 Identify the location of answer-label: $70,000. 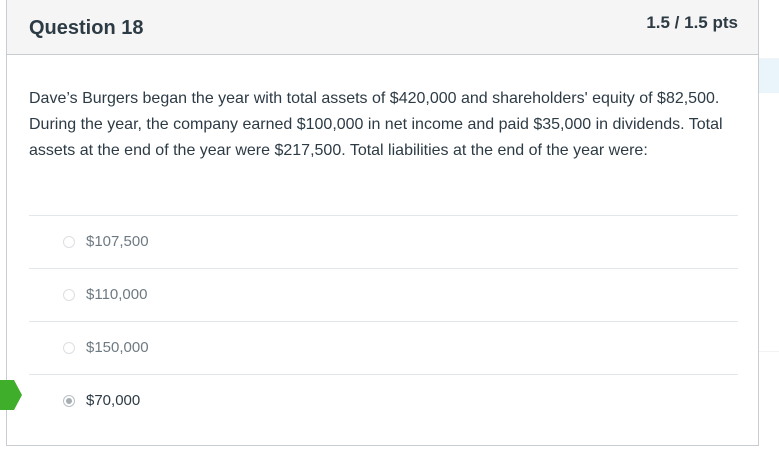
(113, 400).